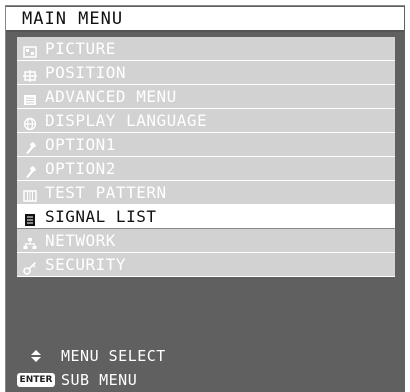  I want to click on menu-item-display-language: DISPLAY LANGUAGE, so click(206, 121).